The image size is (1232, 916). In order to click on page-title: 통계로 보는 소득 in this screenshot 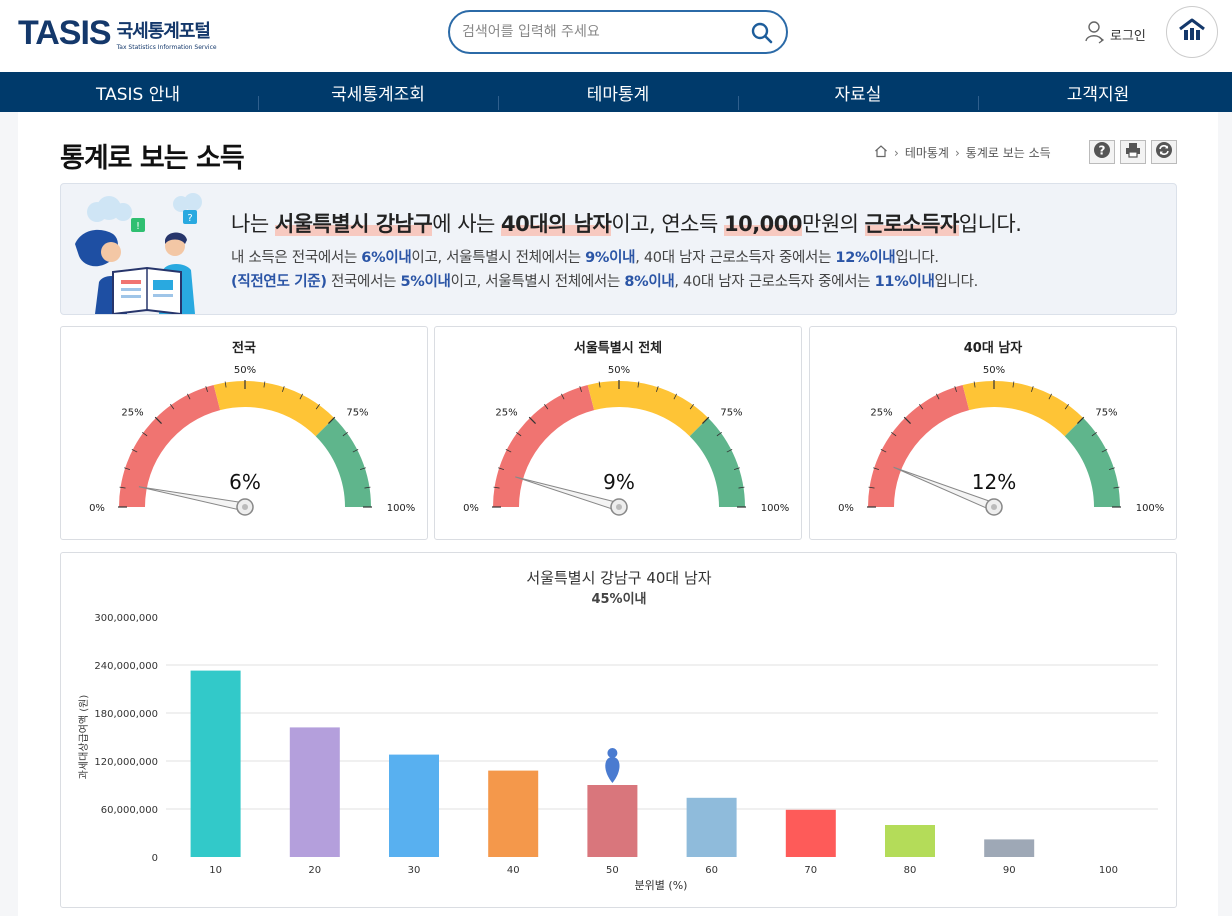, I will do `click(152, 158)`.